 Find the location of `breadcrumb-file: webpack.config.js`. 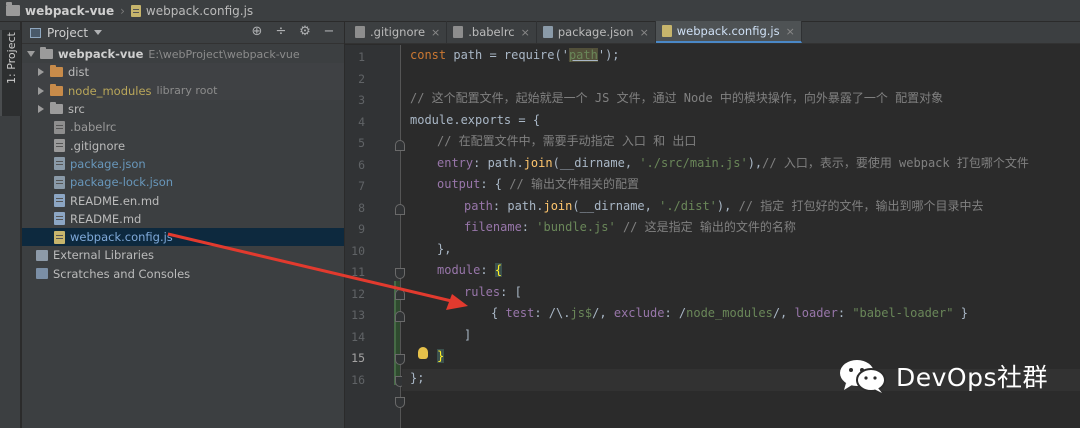

breadcrumb-file: webpack.config.js is located at coordinates (199, 11).